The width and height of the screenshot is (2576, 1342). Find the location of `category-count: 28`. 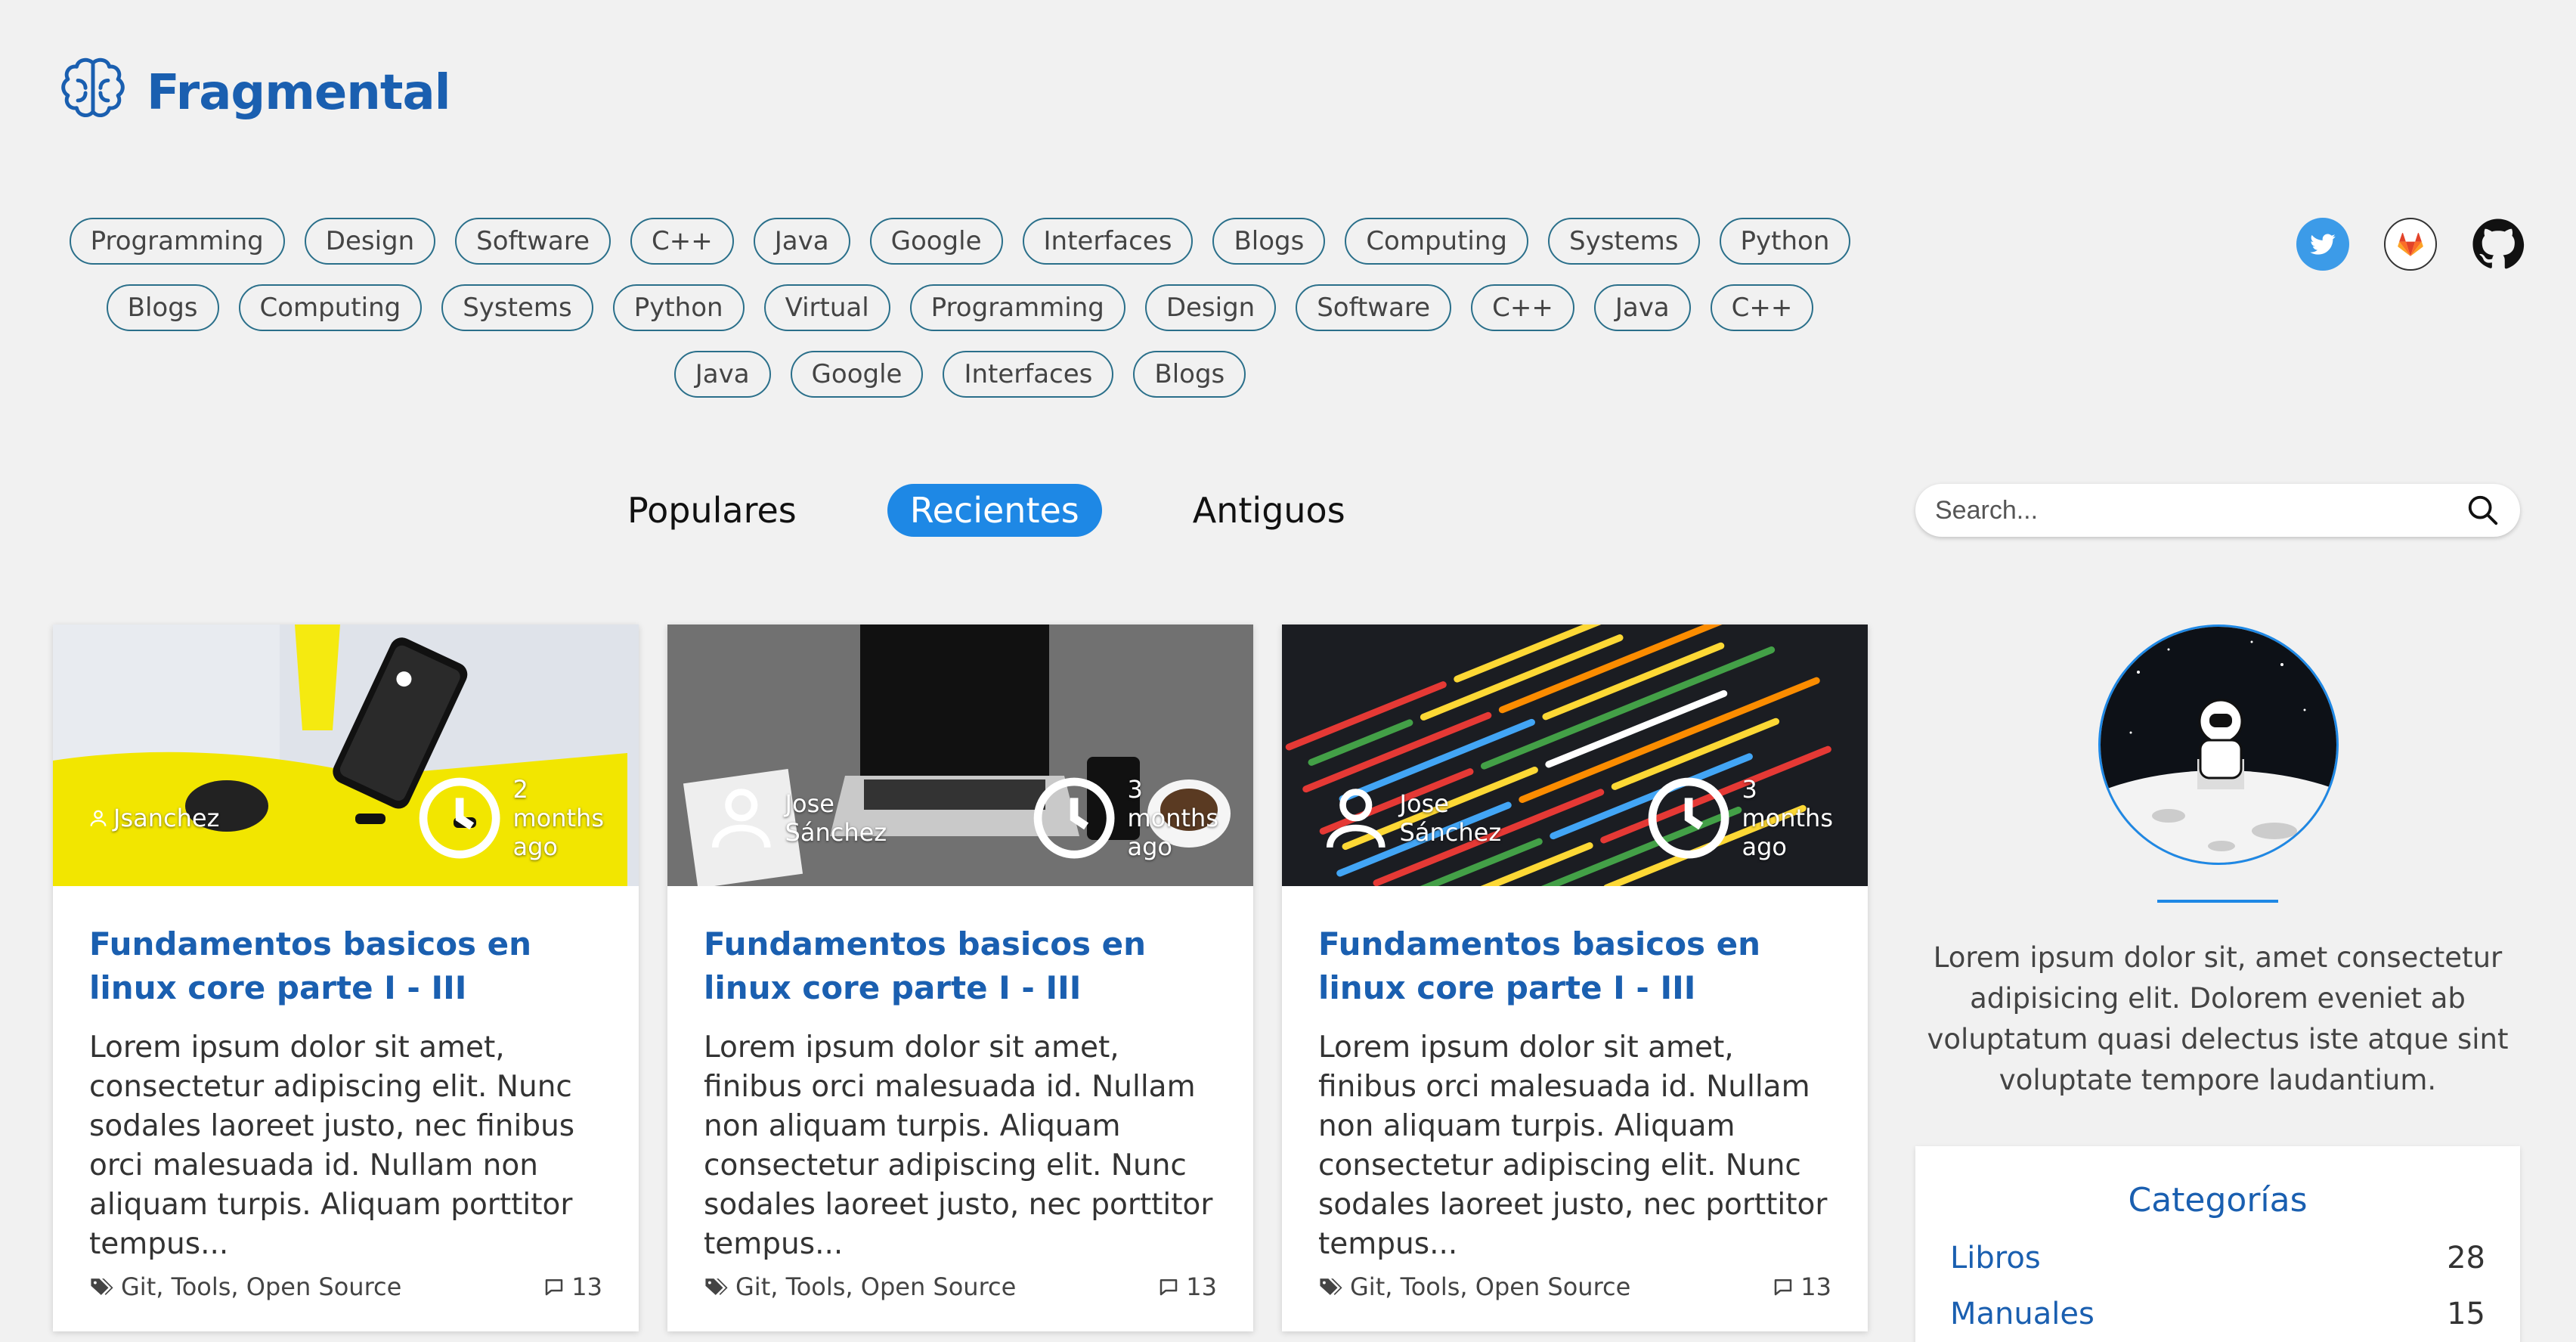

category-count: 28 is located at coordinates (2466, 1258).